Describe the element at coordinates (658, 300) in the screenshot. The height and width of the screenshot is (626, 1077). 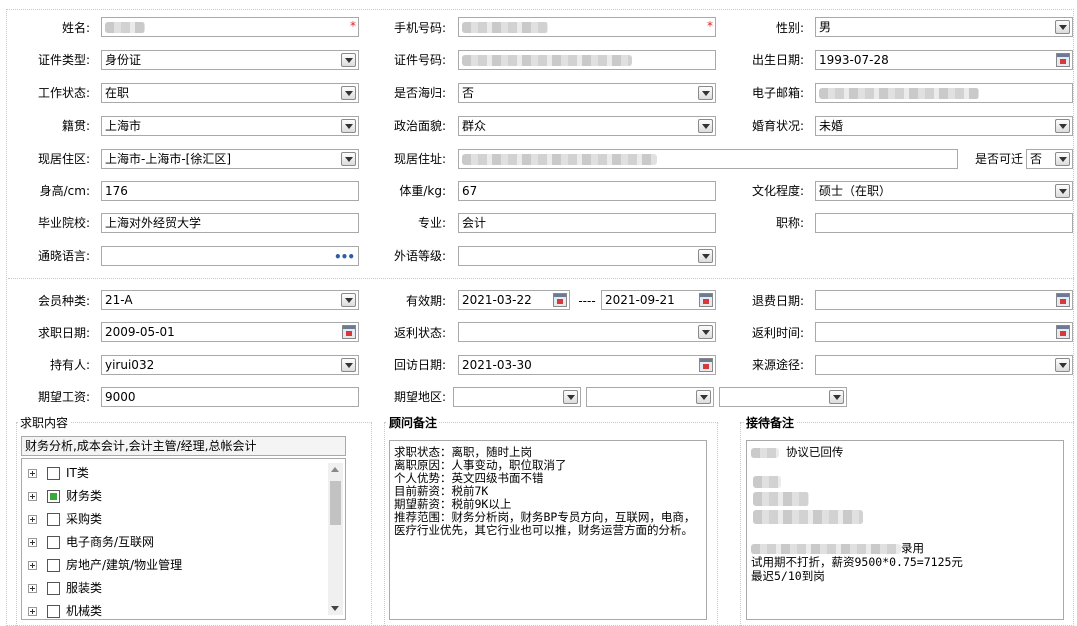
I see `valid-to-input: 2021-09-21` at that location.